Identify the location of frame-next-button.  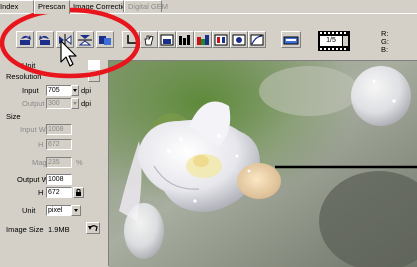
(345, 41).